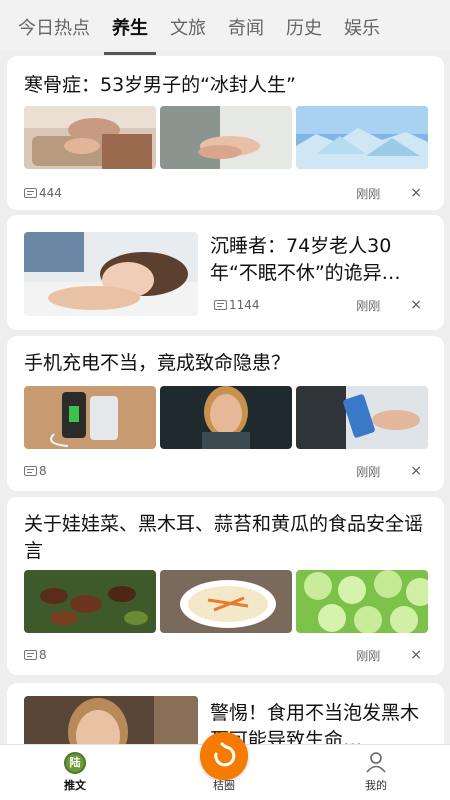 The image size is (450, 800). I want to click on tab-health: 养生, so click(130, 34).